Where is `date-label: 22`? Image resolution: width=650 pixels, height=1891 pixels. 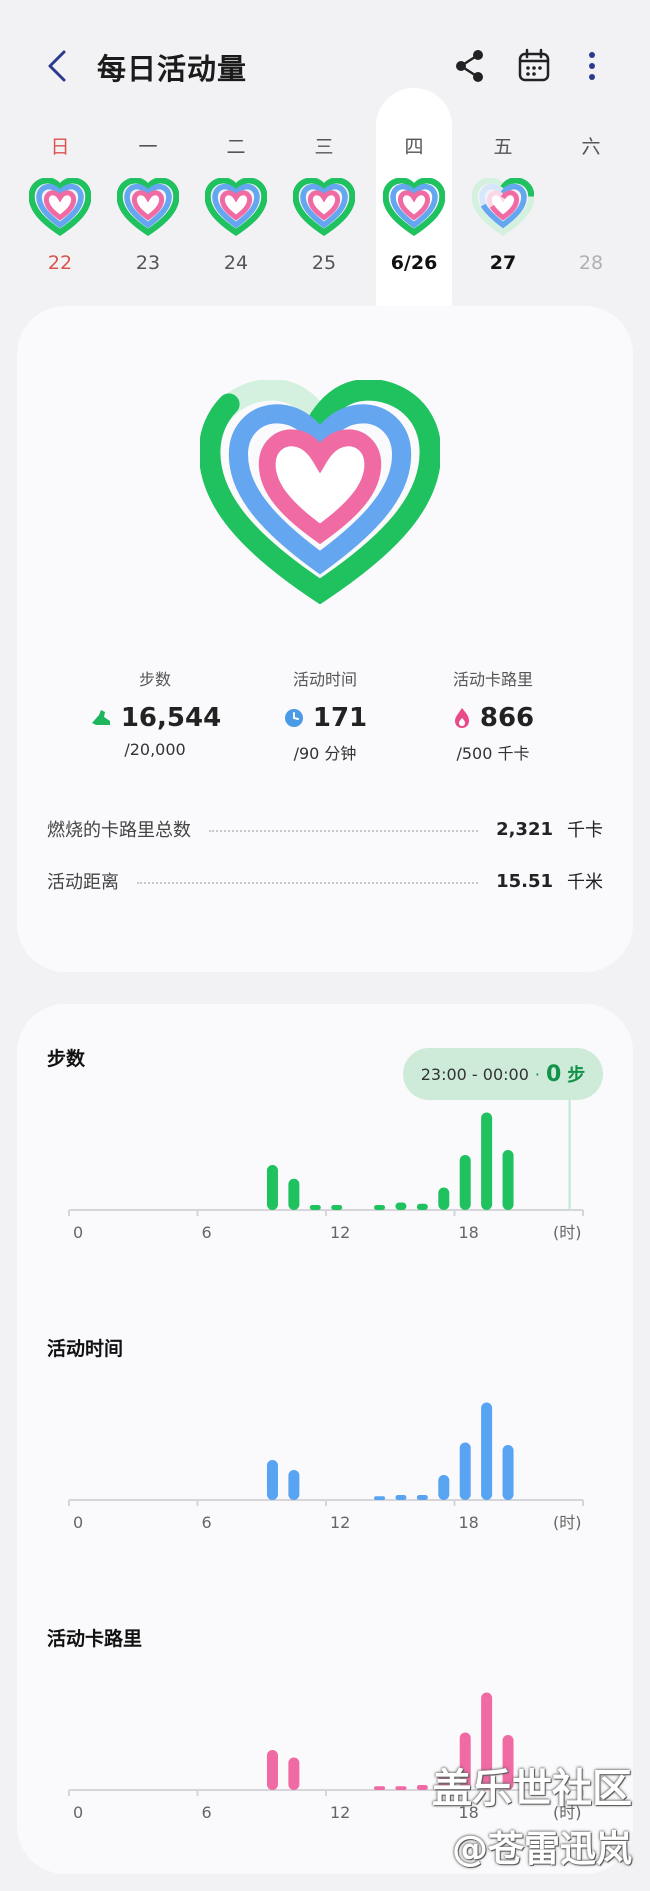
date-label: 22 is located at coordinates (60, 263).